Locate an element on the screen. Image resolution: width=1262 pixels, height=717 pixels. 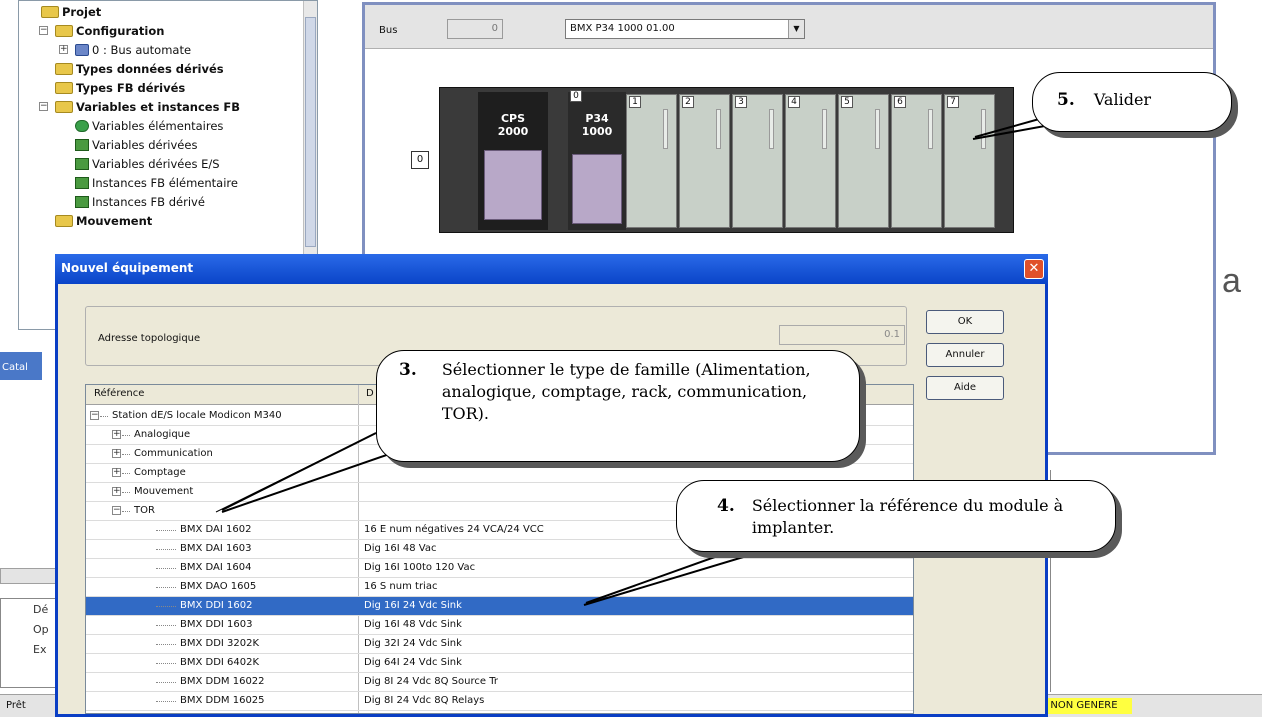
table-row: BMX DDI 1603 Dig 16I 48 Vdc Sink is located at coordinates (499, 625).